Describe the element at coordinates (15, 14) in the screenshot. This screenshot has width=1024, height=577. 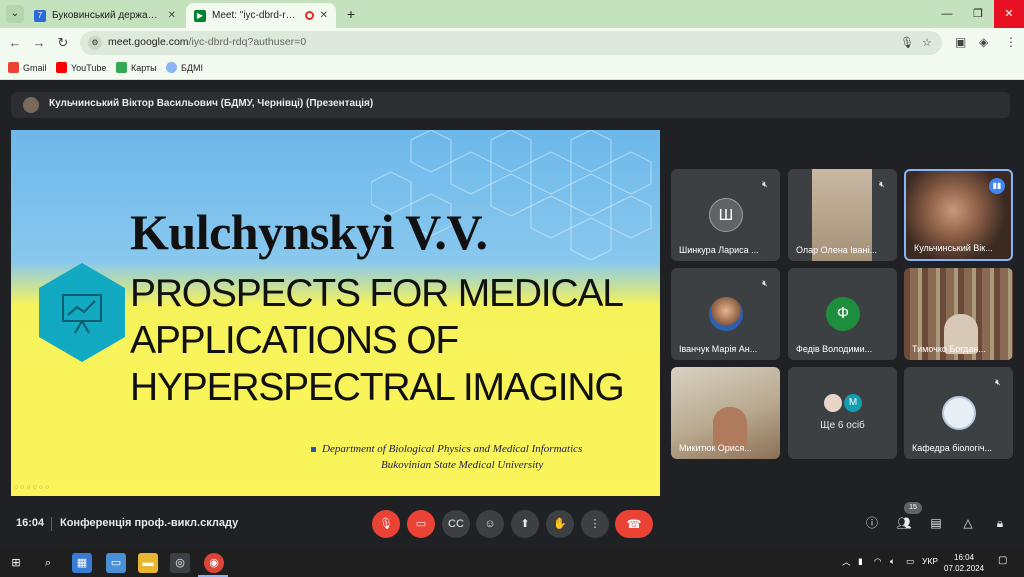
I see `tab-search-button: ⌄` at that location.